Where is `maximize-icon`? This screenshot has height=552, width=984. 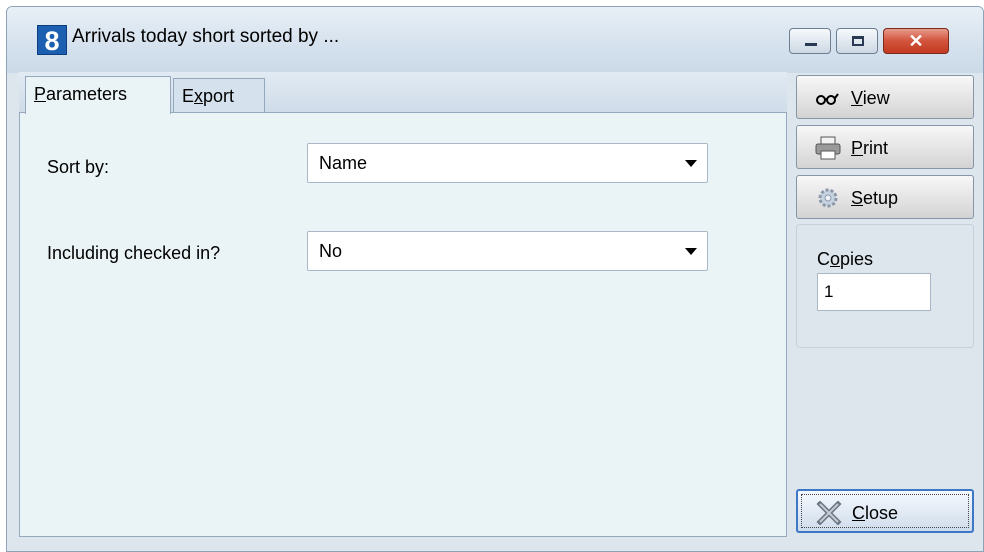 maximize-icon is located at coordinates (858, 41).